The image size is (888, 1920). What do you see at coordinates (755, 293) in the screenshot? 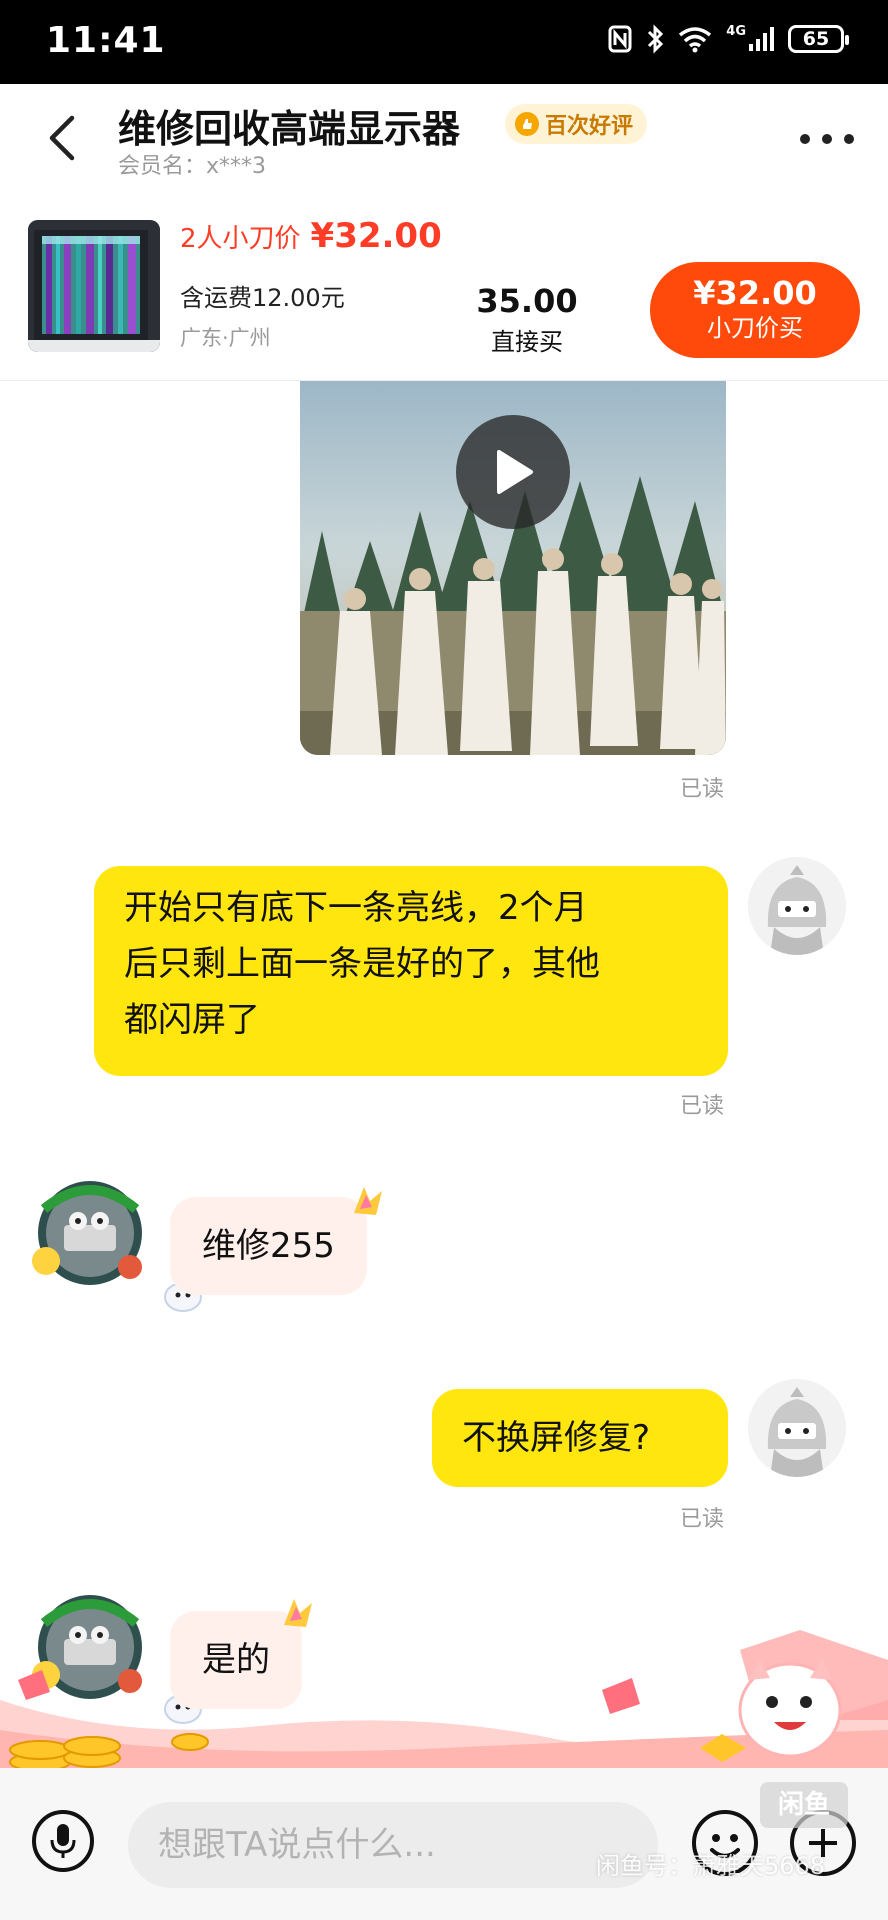
I see `bargain-button-price: ¥32.00` at bounding box center [755, 293].